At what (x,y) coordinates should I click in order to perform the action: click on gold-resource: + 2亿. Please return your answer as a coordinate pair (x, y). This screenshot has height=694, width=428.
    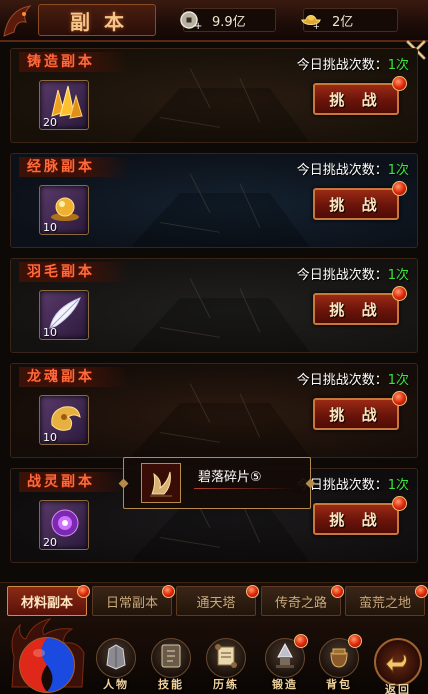
    Looking at the image, I should click on (349, 20).